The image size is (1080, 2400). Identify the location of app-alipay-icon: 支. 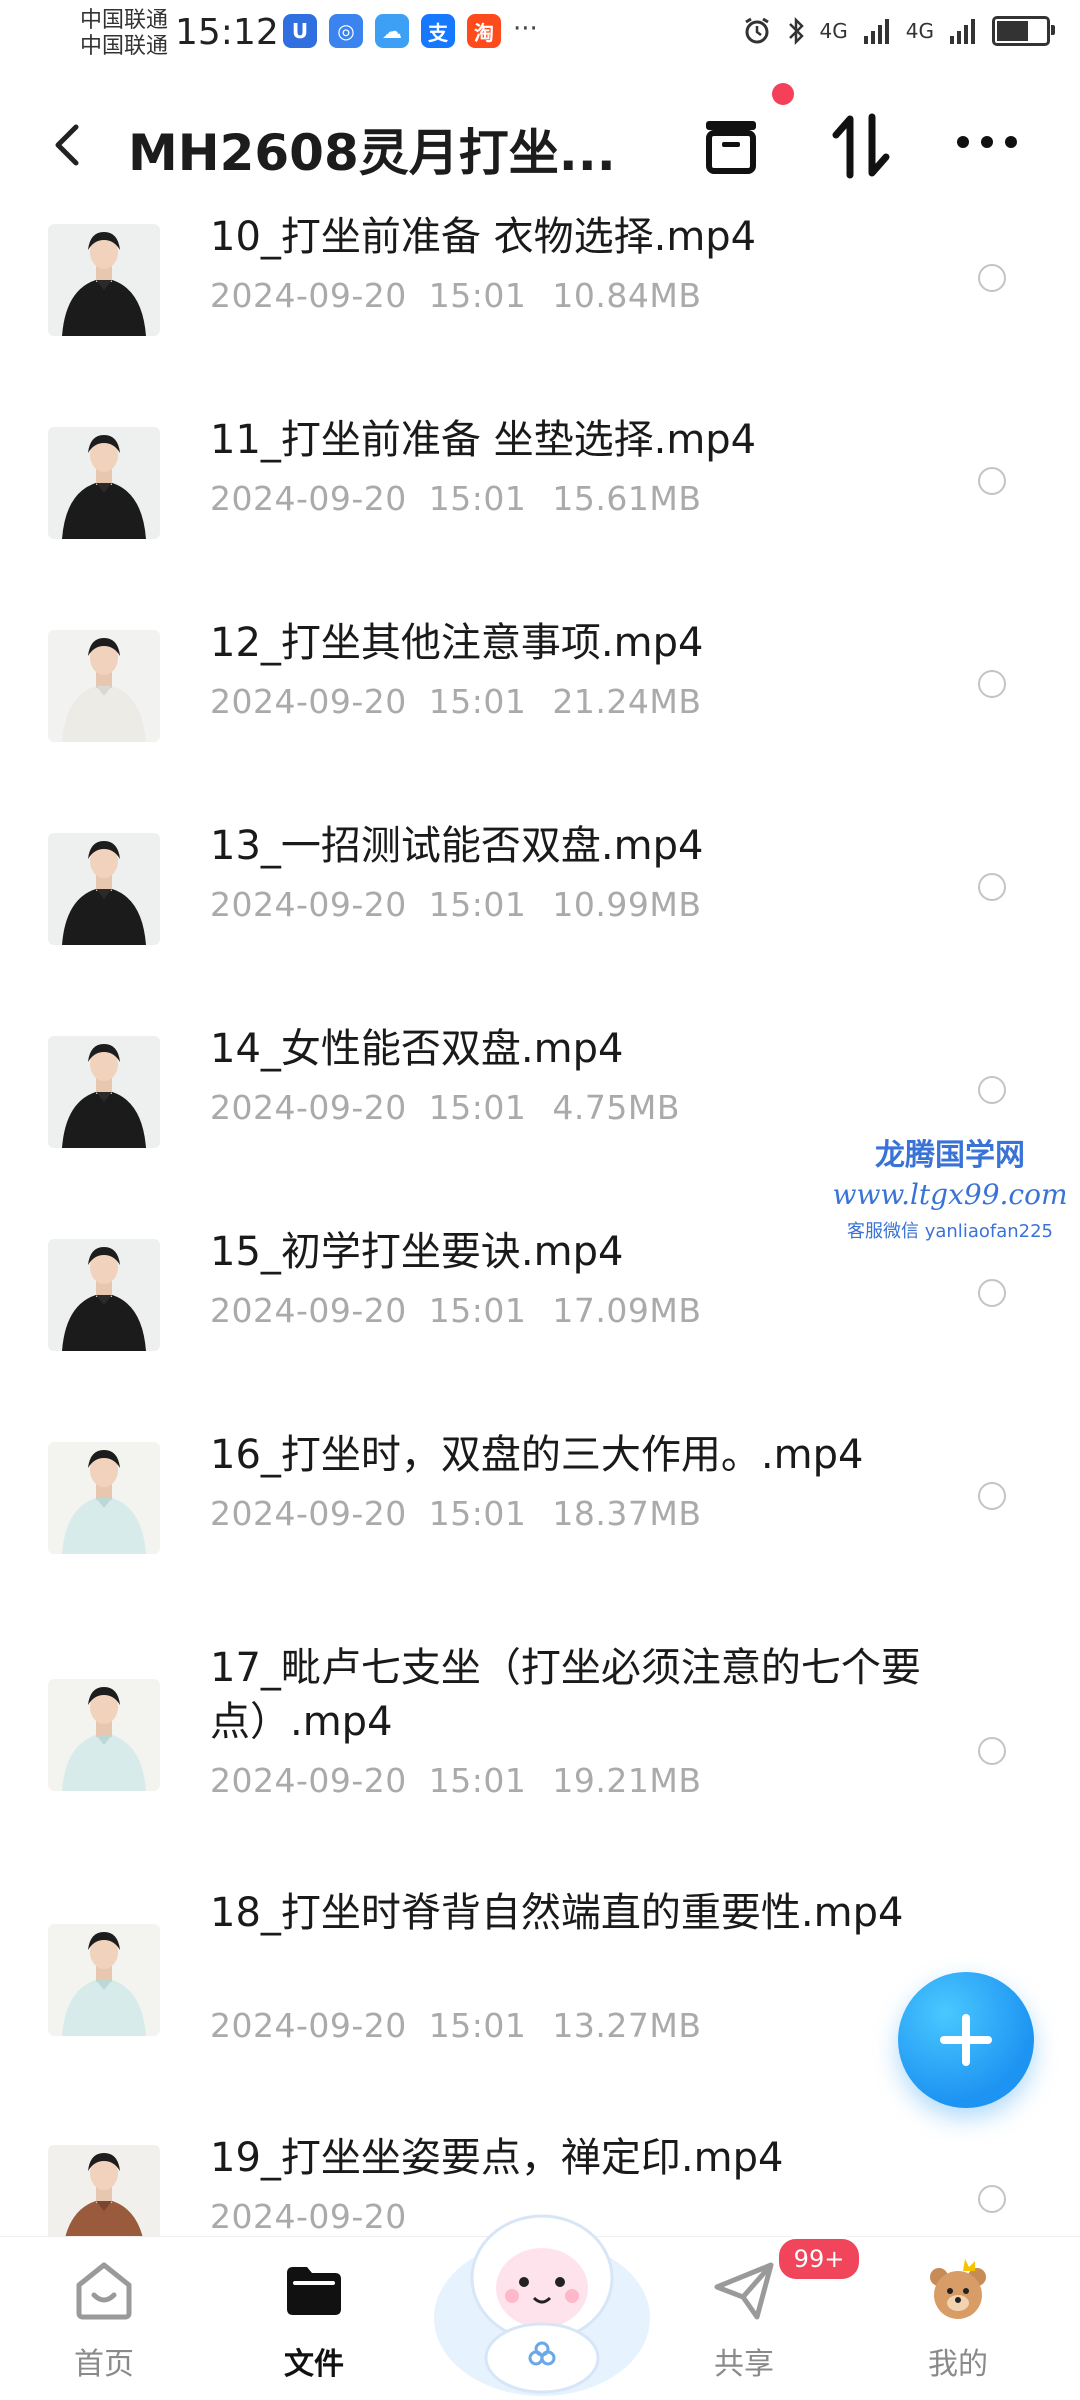
(438, 31).